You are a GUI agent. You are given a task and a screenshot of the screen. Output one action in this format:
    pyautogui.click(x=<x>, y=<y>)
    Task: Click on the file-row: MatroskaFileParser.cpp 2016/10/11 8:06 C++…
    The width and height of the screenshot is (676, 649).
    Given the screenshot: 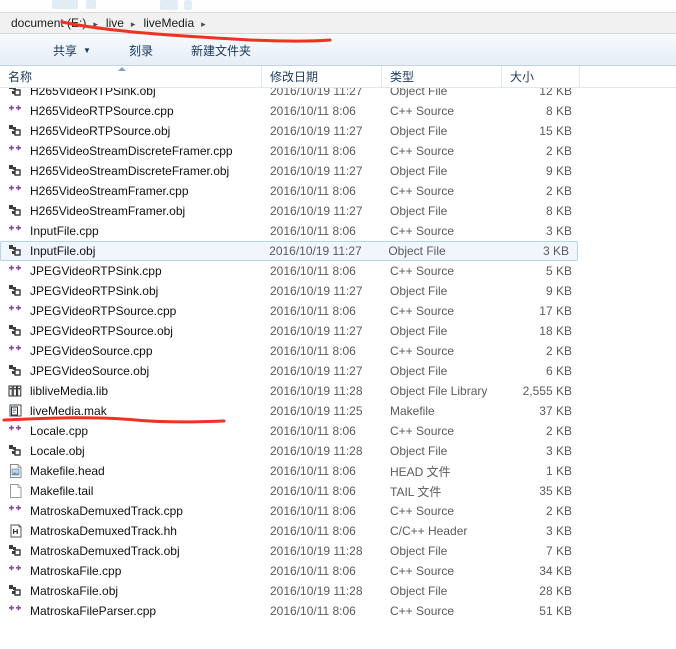 What is the action you would take?
    pyautogui.click(x=338, y=611)
    